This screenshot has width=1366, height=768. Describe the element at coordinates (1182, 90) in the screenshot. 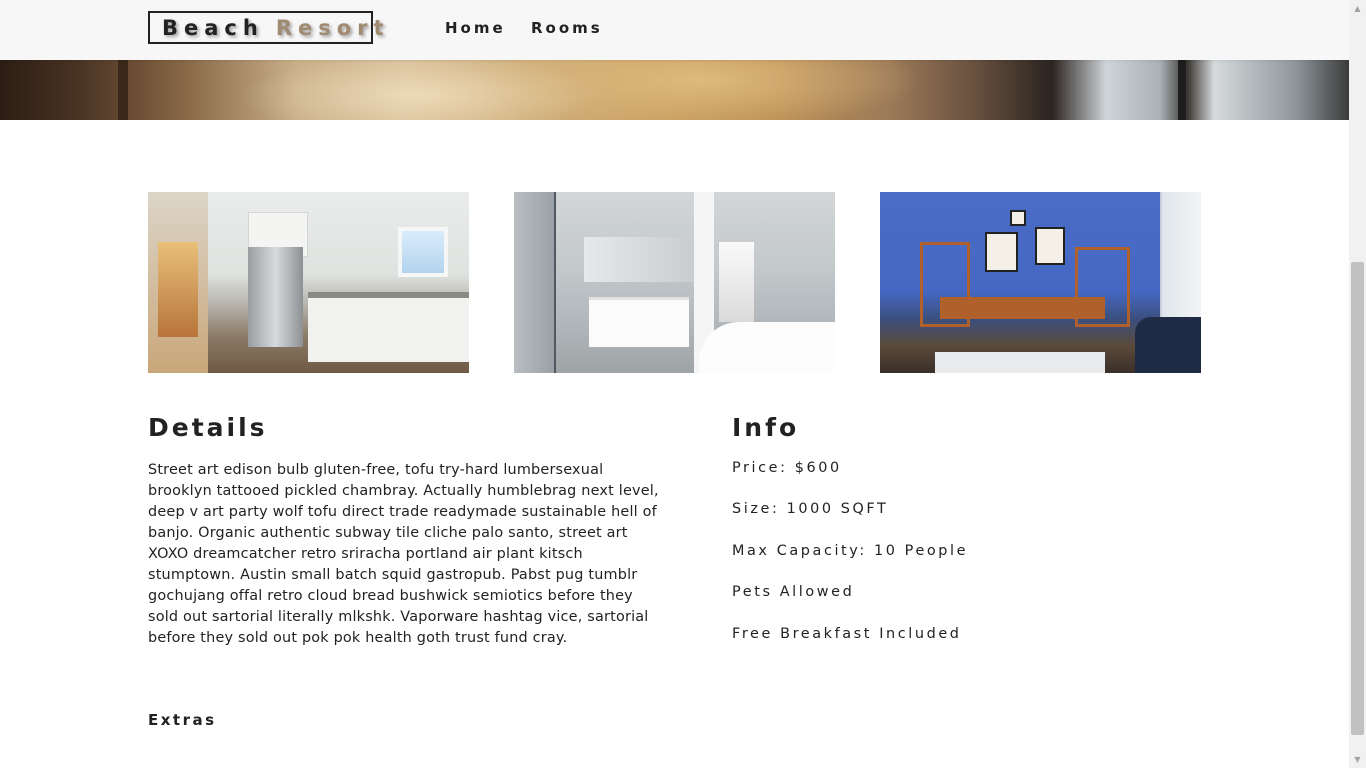

I see `hero-window-frame` at that location.